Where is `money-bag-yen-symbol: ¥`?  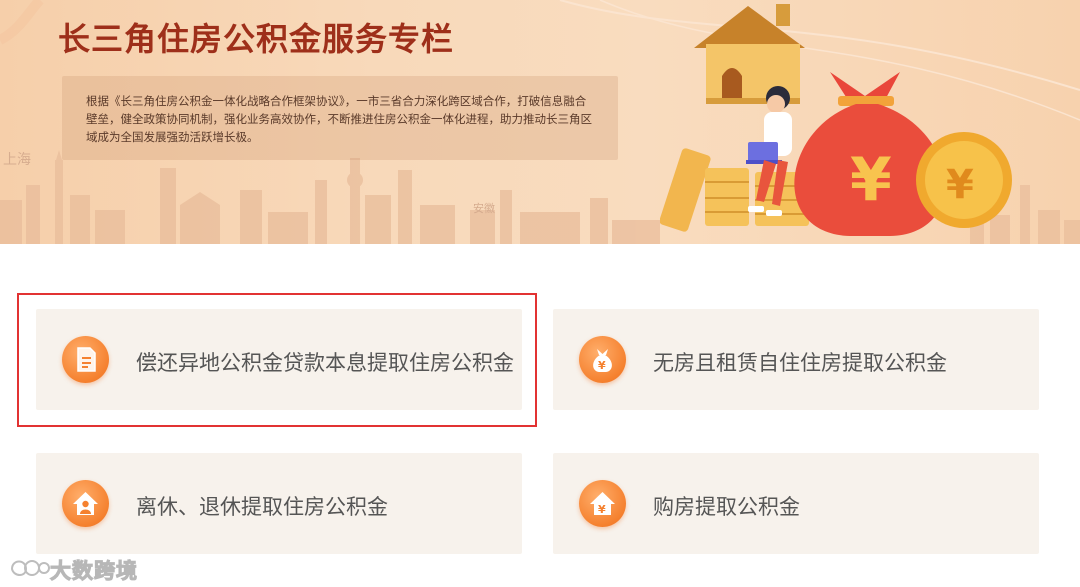 money-bag-yen-symbol: ¥ is located at coordinates (871, 180).